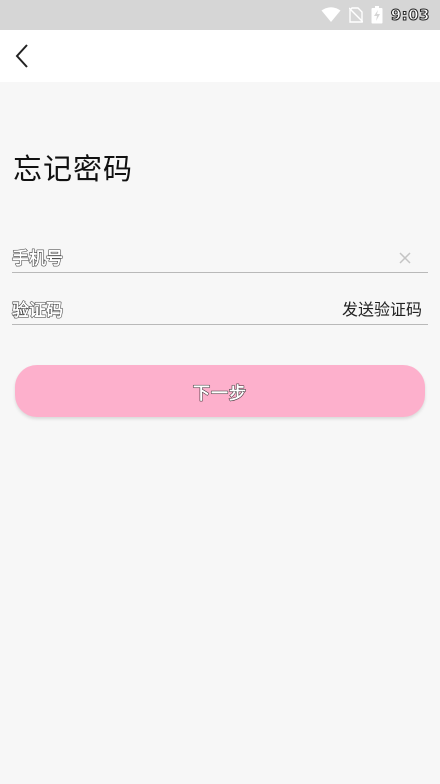 The height and width of the screenshot is (784, 440). Describe the element at coordinates (220, 56) in the screenshot. I see `nav-bar` at that location.